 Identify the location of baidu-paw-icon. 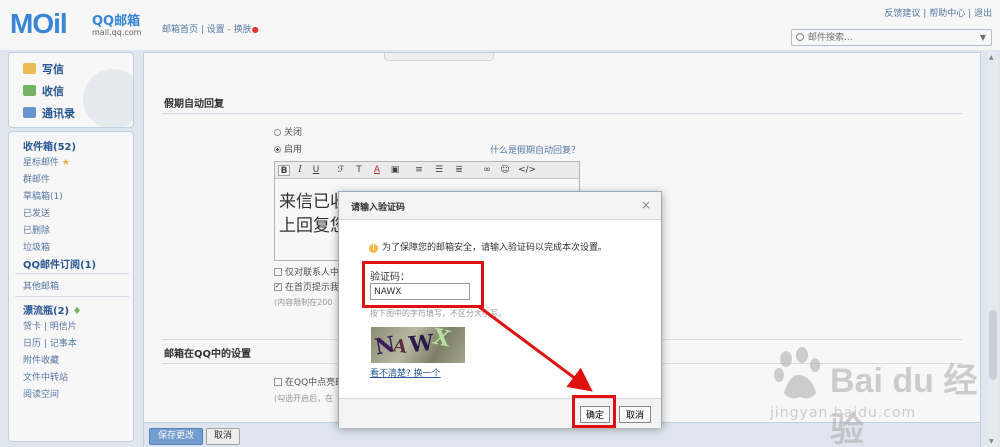
(797, 373).